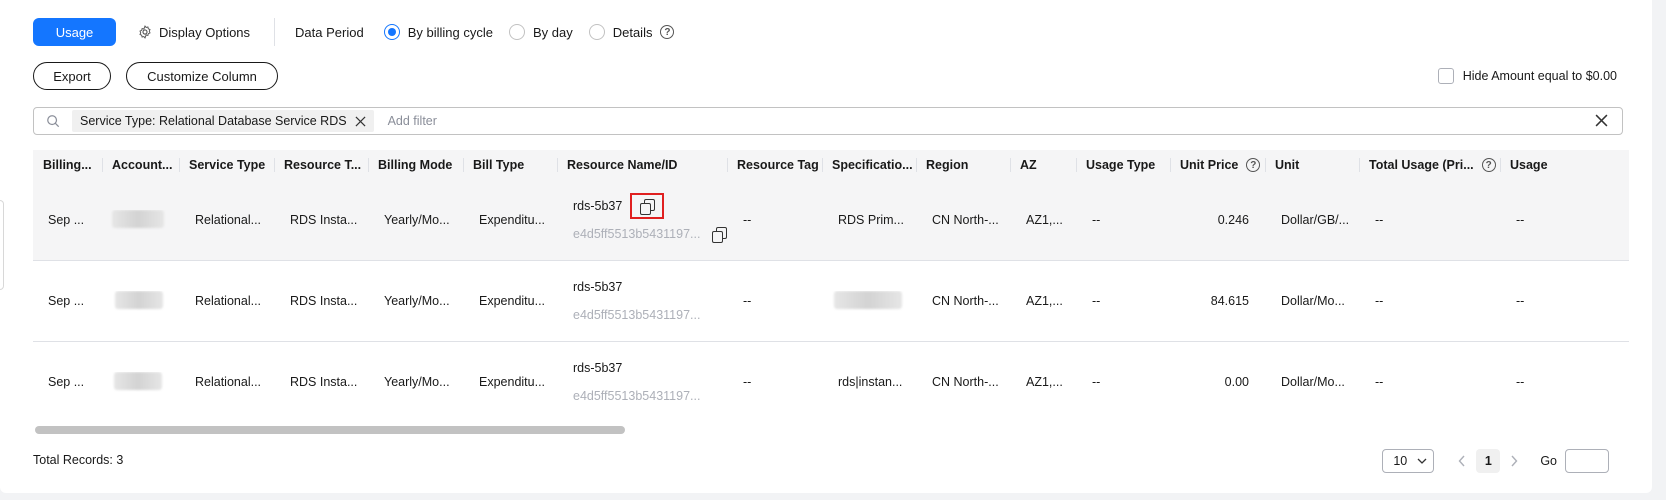  What do you see at coordinates (1520, 220) in the screenshot?
I see `cell-usage: --` at bounding box center [1520, 220].